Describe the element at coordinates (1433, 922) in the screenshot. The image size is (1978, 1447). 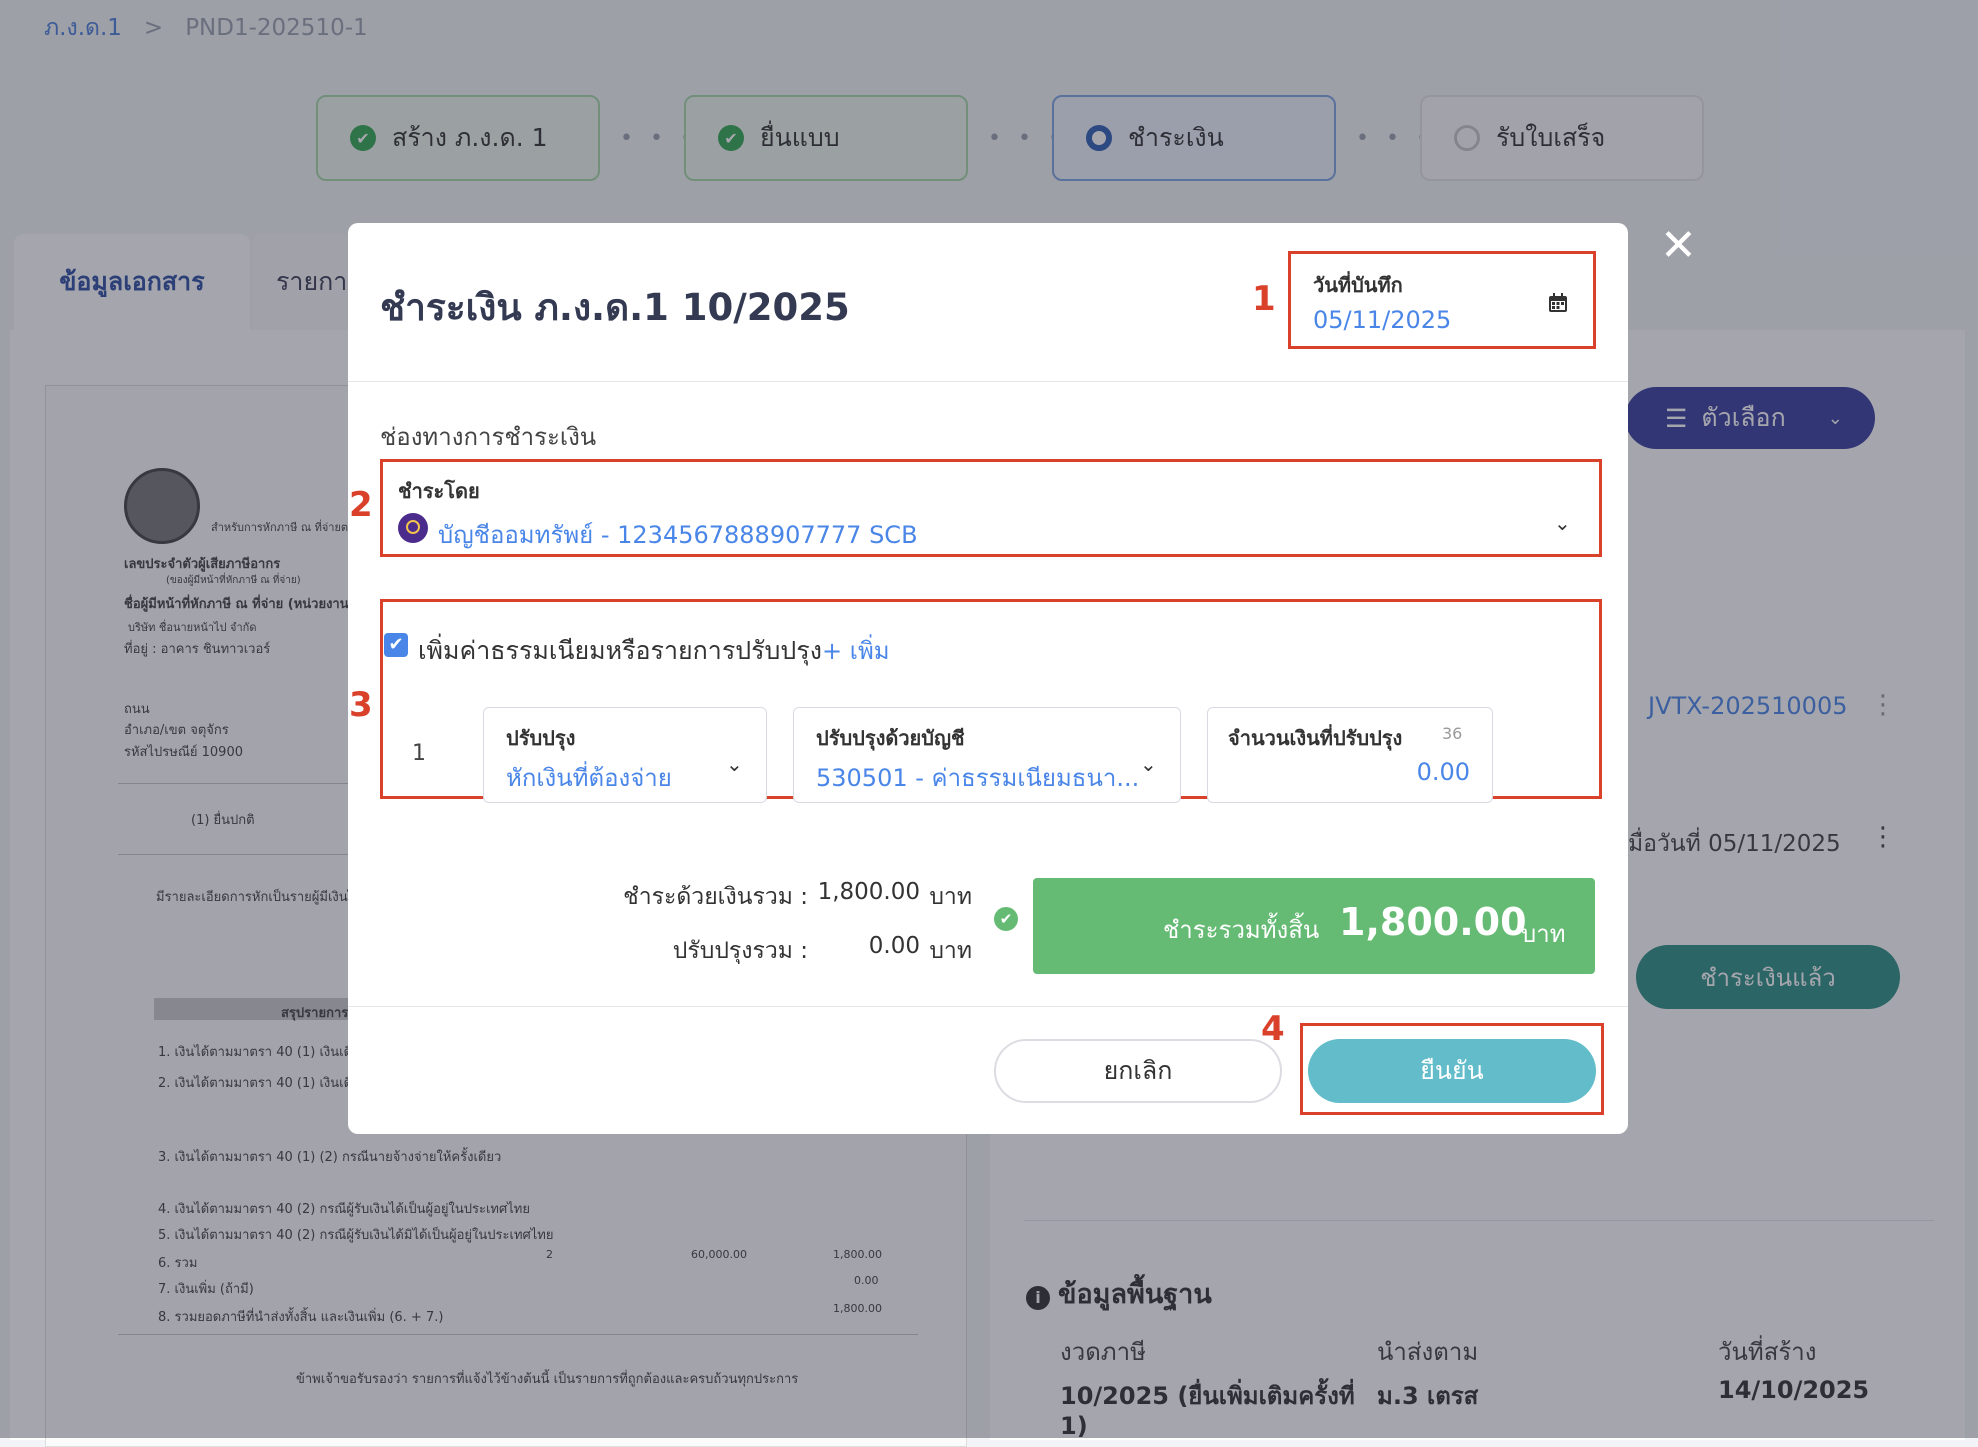
I see `grand-total-value: 1,800.00` at that location.